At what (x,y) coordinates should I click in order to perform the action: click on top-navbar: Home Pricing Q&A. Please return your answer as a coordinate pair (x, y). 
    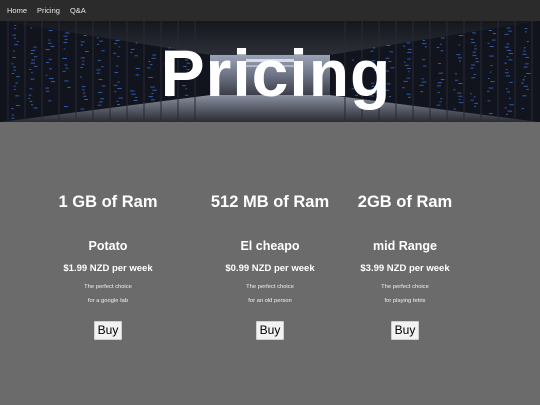
    Looking at the image, I should click on (270, 10).